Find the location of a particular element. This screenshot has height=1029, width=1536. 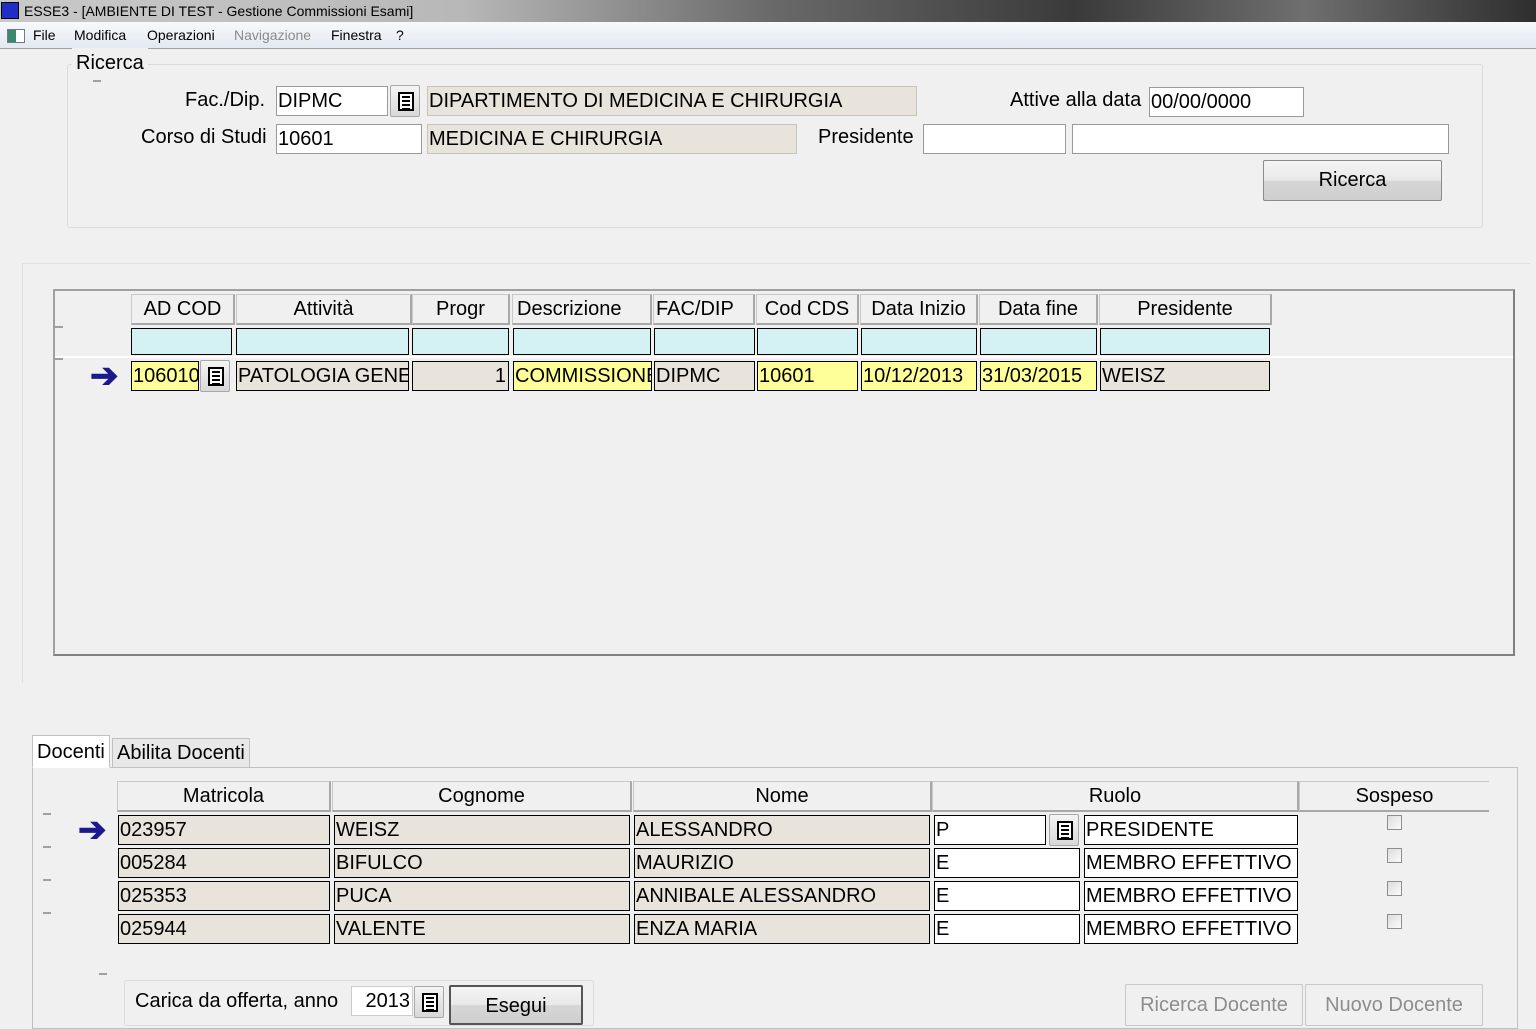

anno-input: 2013 is located at coordinates (382, 1001).